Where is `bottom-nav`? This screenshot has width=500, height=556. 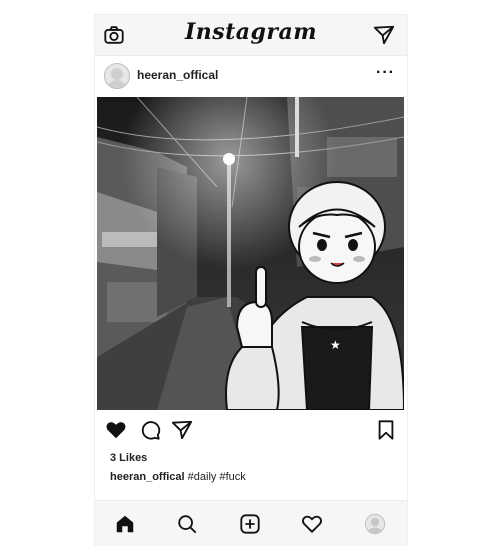
bottom-nav is located at coordinates (251, 523).